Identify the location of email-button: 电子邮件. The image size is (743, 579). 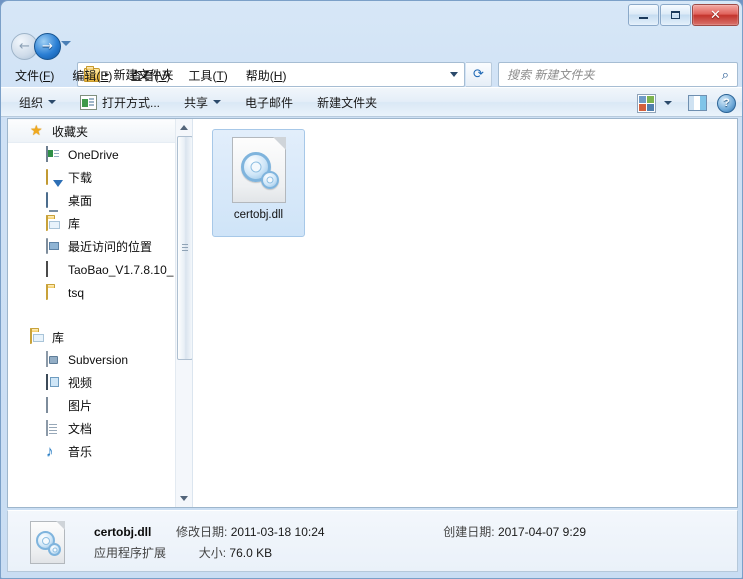
(269, 102).